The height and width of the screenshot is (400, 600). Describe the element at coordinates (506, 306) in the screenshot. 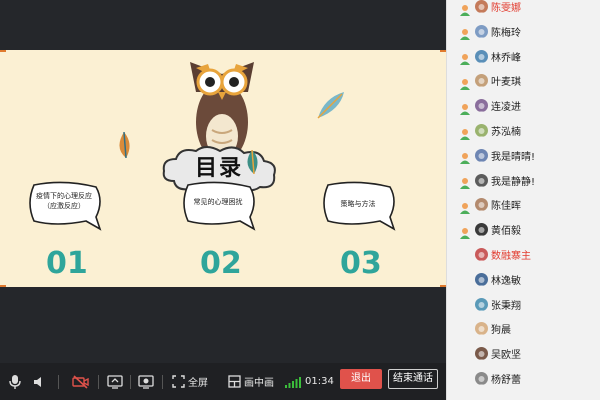

I see `participant-name: 张秉翔` at that location.